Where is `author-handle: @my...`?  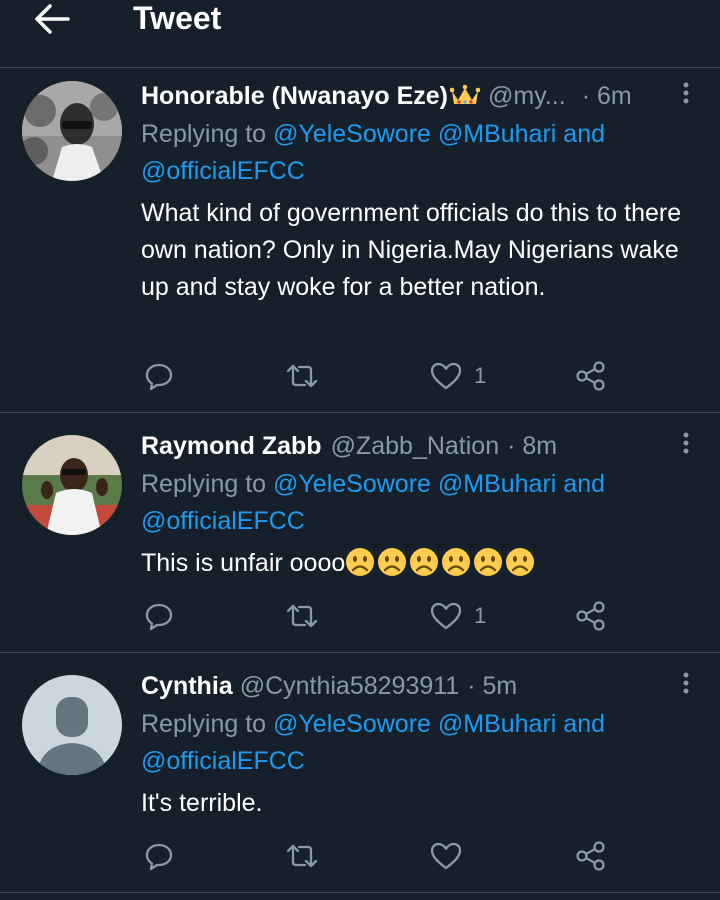 author-handle: @my... is located at coordinates (527, 96).